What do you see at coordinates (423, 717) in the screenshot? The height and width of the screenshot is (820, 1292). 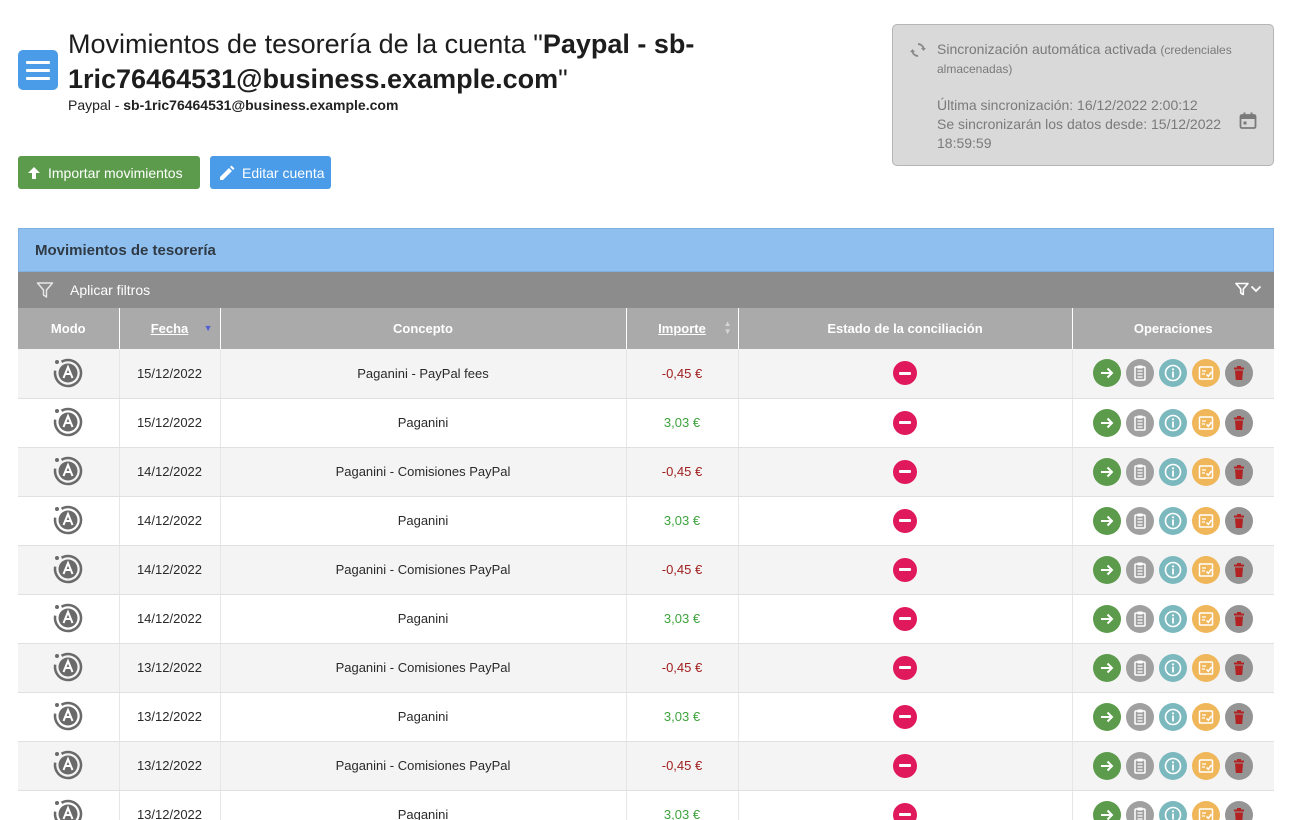 I see `concept-cell: Paganini` at bounding box center [423, 717].